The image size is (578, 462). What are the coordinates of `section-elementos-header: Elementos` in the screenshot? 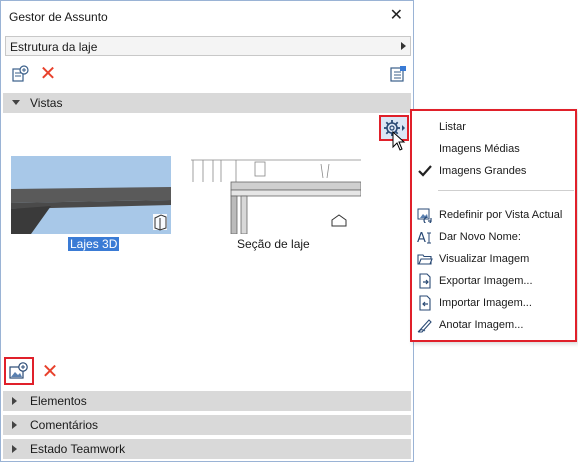 It's located at (207, 401).